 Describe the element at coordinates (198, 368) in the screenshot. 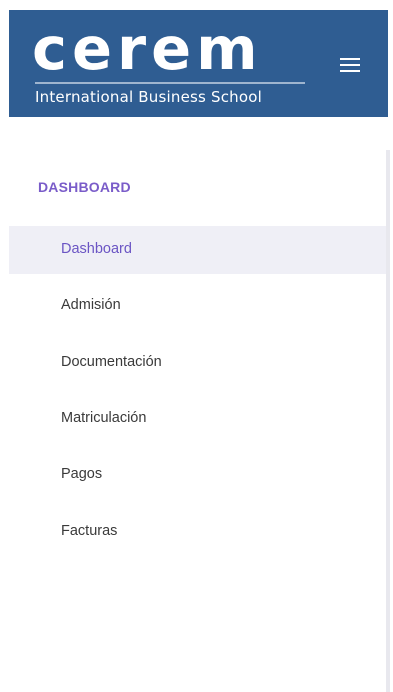

I see `sidebar-item-documentacion: Documentación` at that location.